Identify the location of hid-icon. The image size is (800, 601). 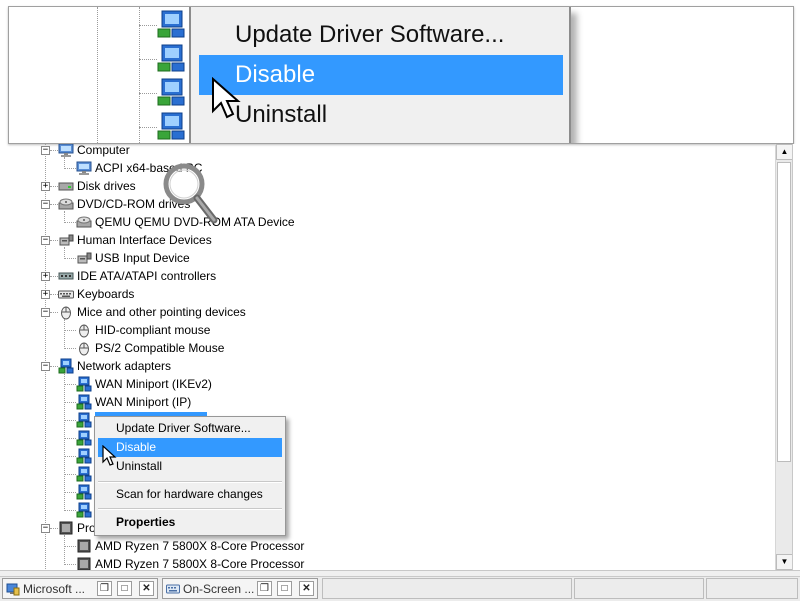
(66, 240).